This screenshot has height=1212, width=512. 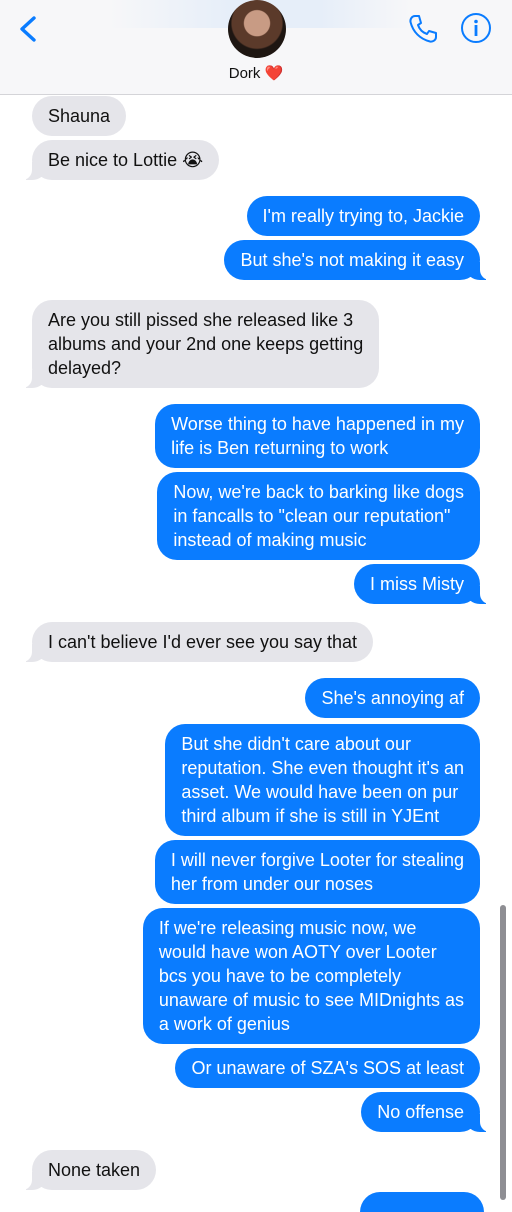 What do you see at coordinates (363, 216) in the screenshot?
I see `outgoing-message: I'm really trying to, Jackie` at bounding box center [363, 216].